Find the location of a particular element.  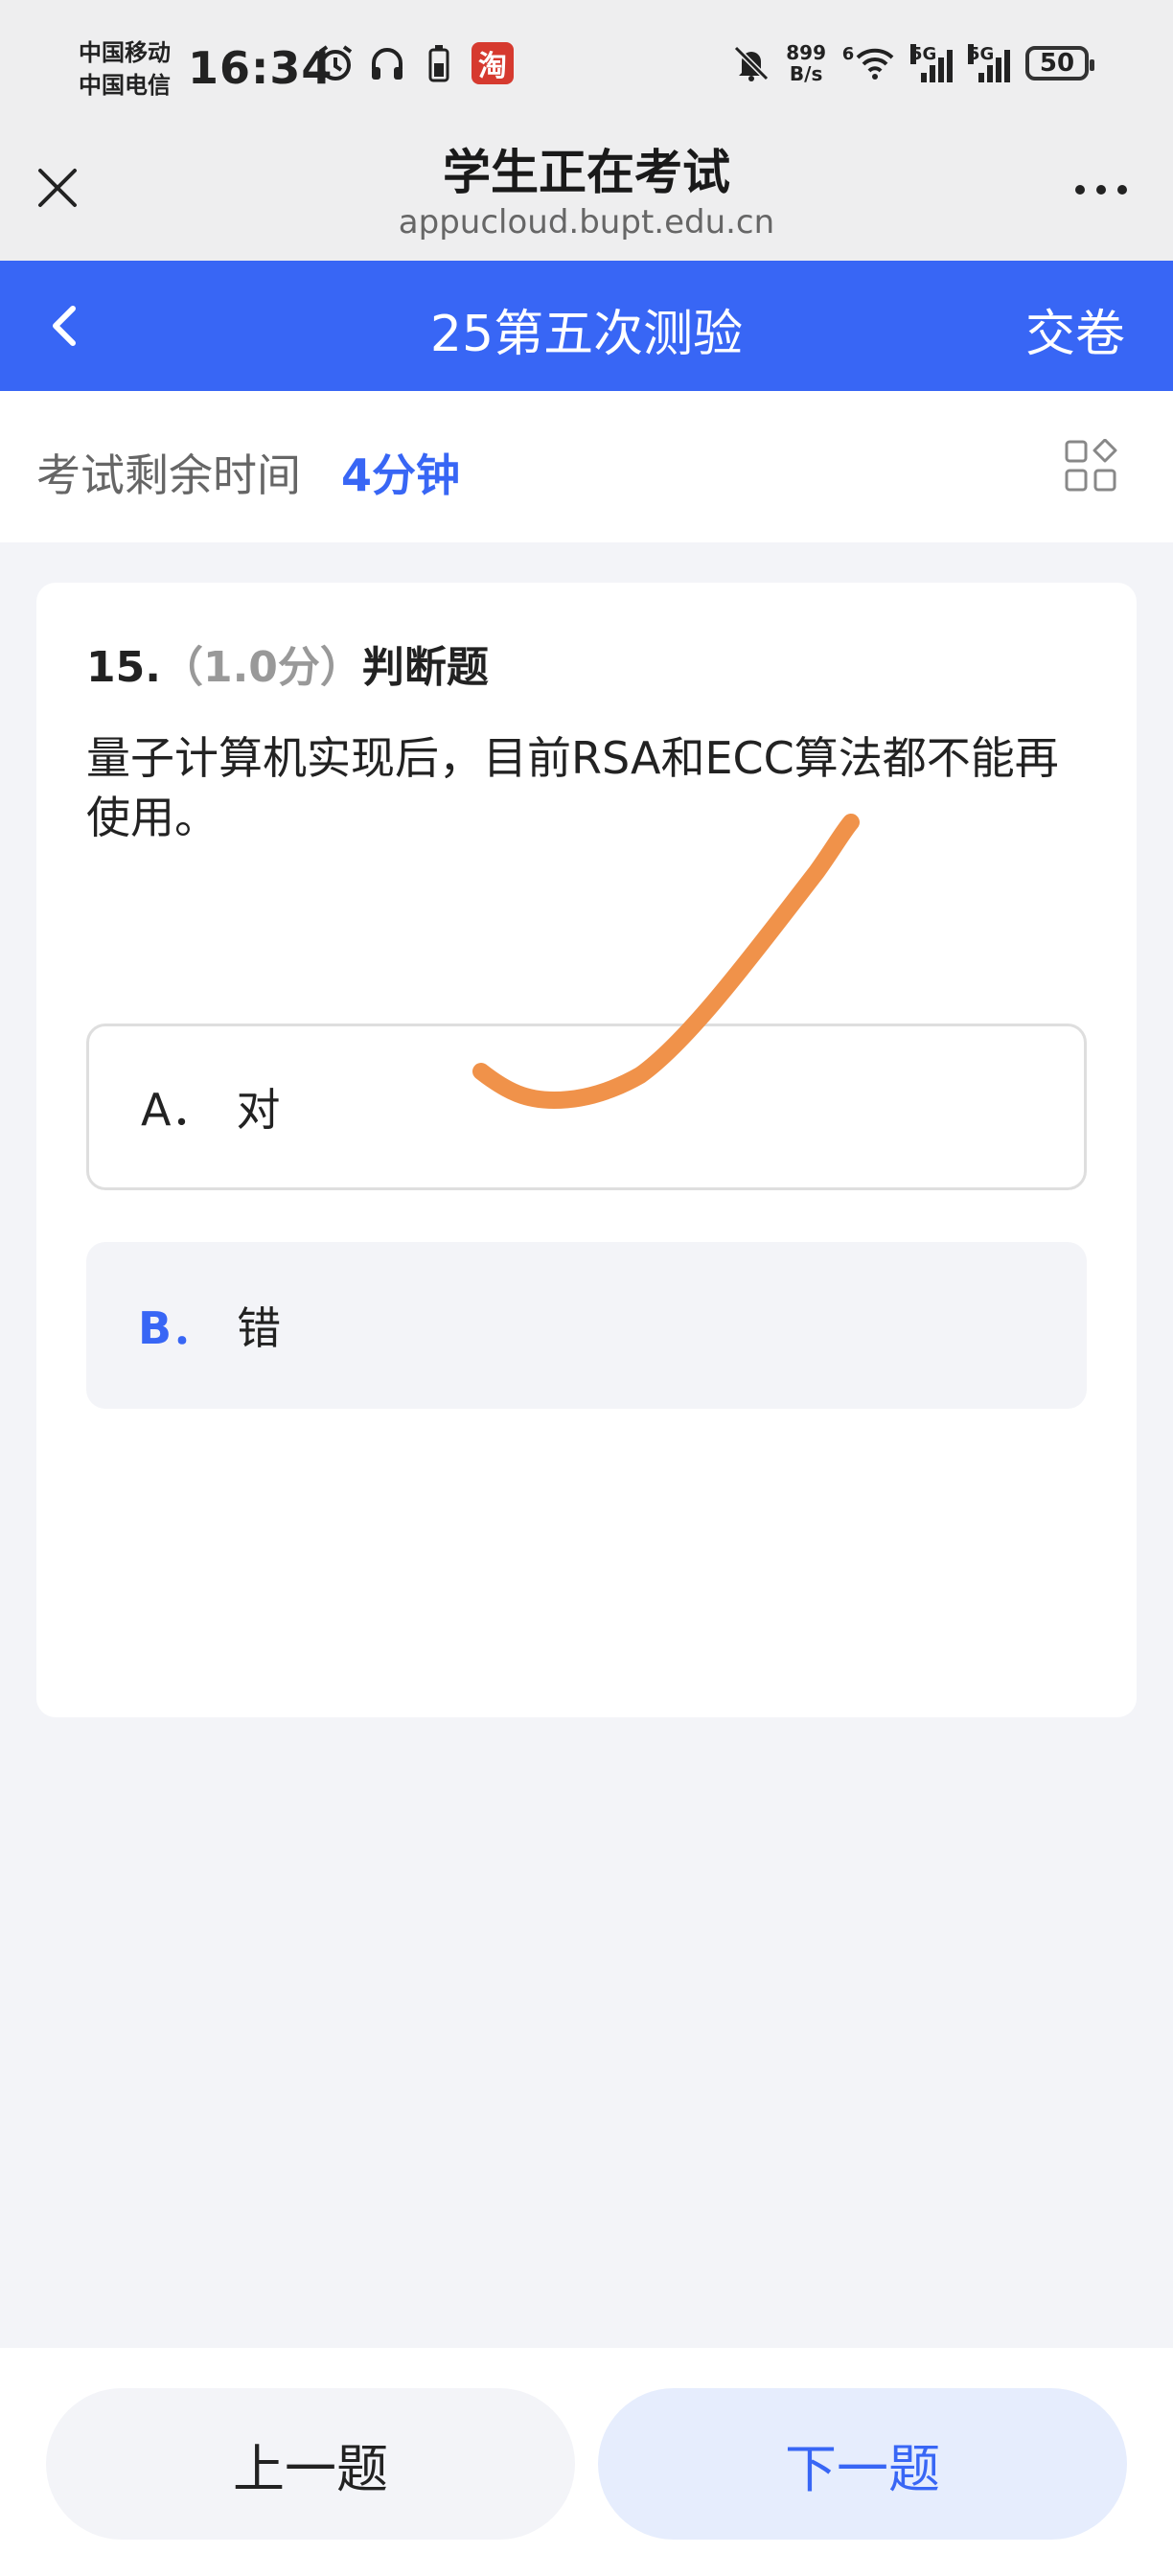

wifi-icon: 6 is located at coordinates (868, 63).